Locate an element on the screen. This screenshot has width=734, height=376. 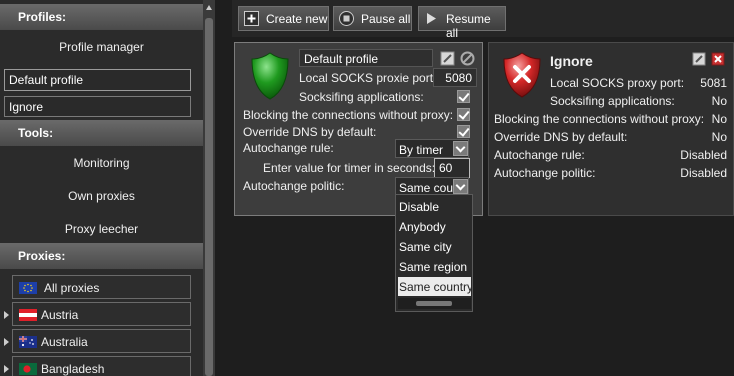
dropdown-horizontal-scrollbar is located at coordinates (434, 303).